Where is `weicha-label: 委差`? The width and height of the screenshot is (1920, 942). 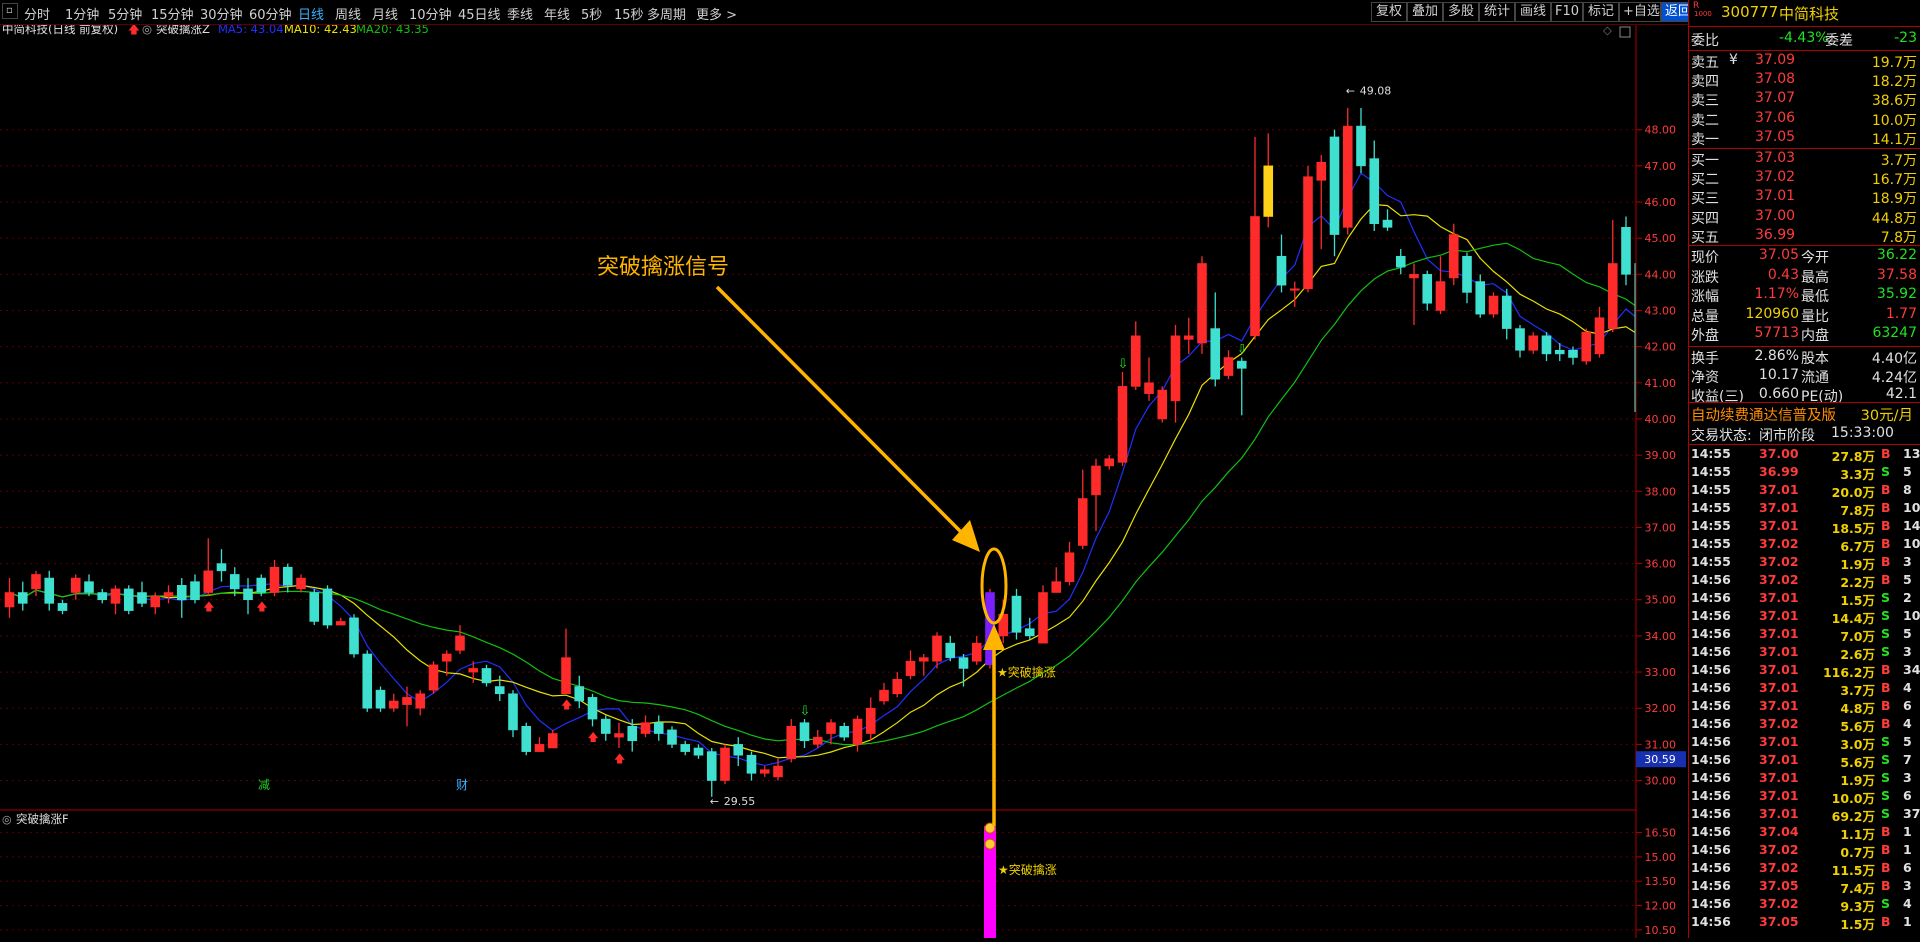
weicha-label: 委差 is located at coordinates (1839, 41).